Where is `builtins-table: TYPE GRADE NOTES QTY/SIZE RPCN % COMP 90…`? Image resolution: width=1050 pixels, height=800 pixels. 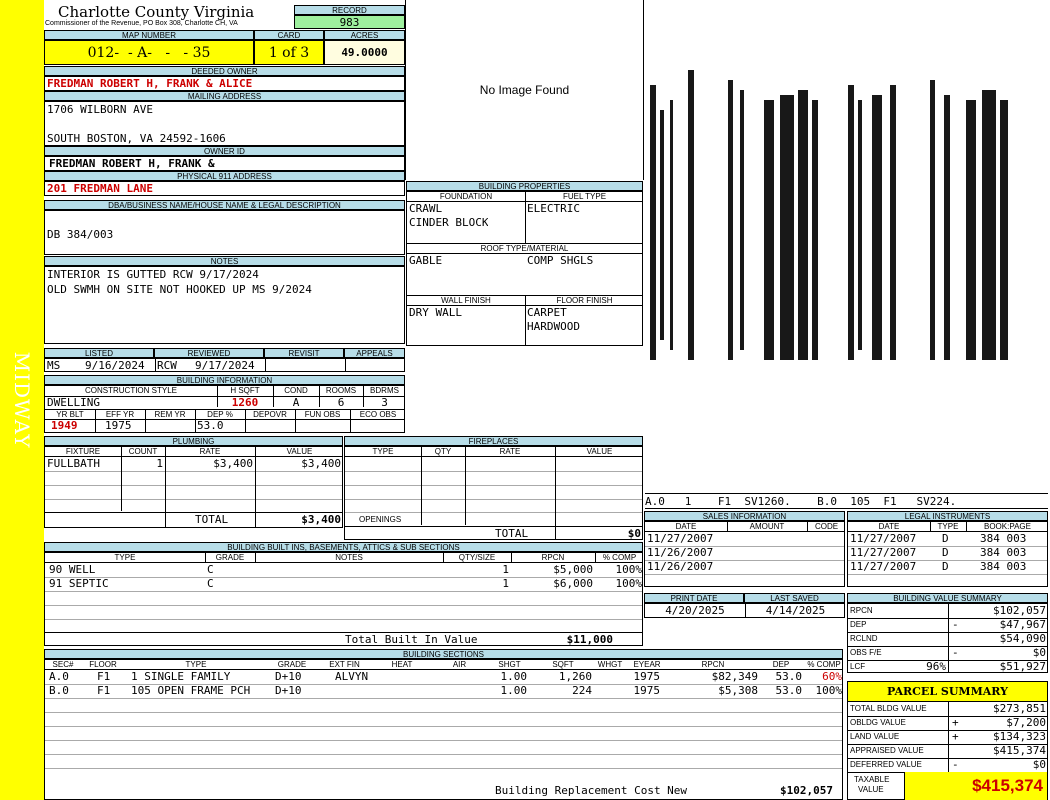 builtins-table: TYPE GRADE NOTES QTY/SIZE RPCN % COMP 90… is located at coordinates (343, 599).